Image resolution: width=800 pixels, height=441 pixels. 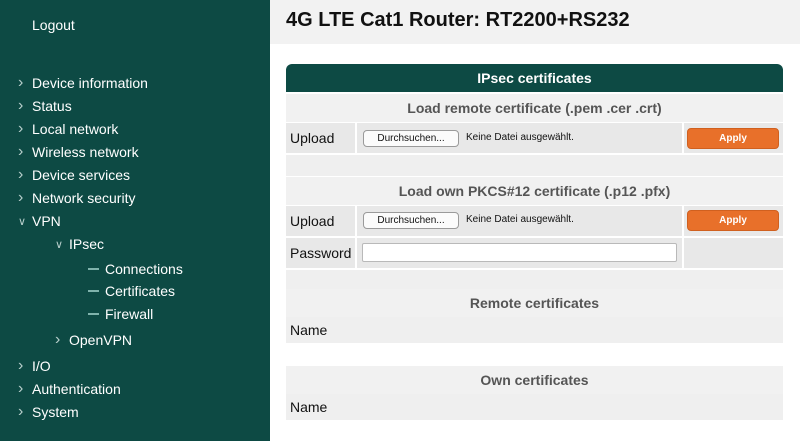 What do you see at coordinates (534, 330) in the screenshot?
I see `remote-certs-name-row: Name` at bounding box center [534, 330].